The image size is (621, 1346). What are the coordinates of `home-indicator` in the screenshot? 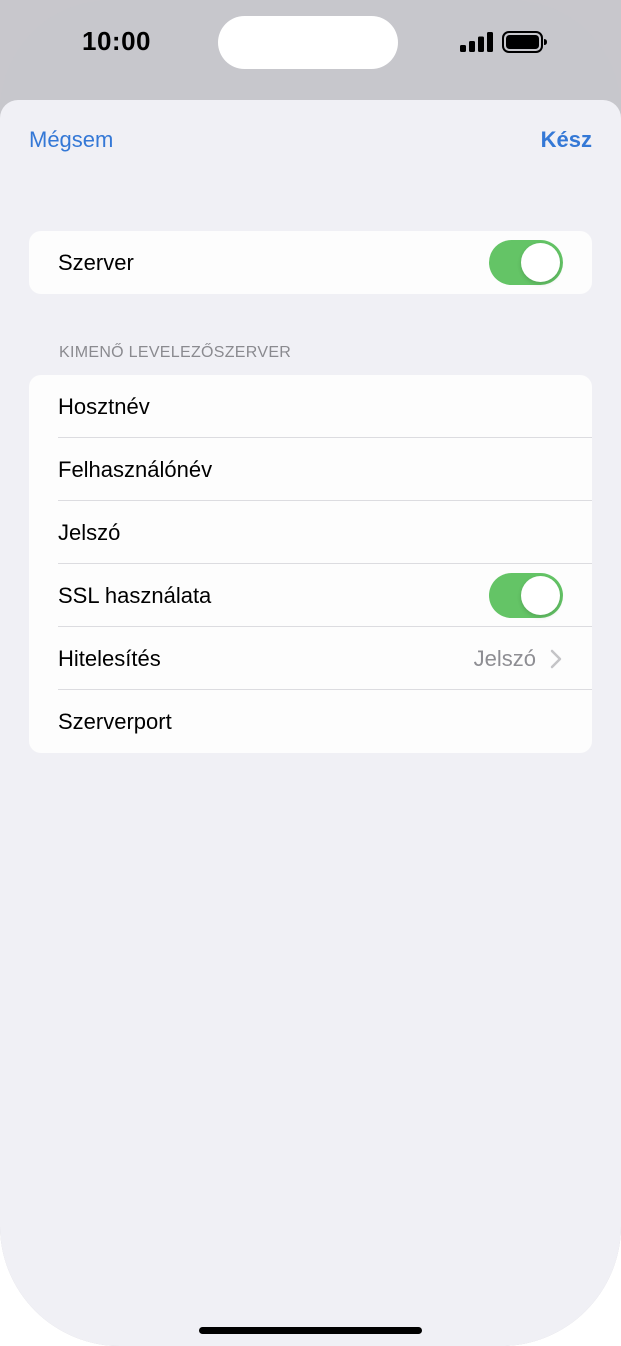 It's located at (310, 1330).